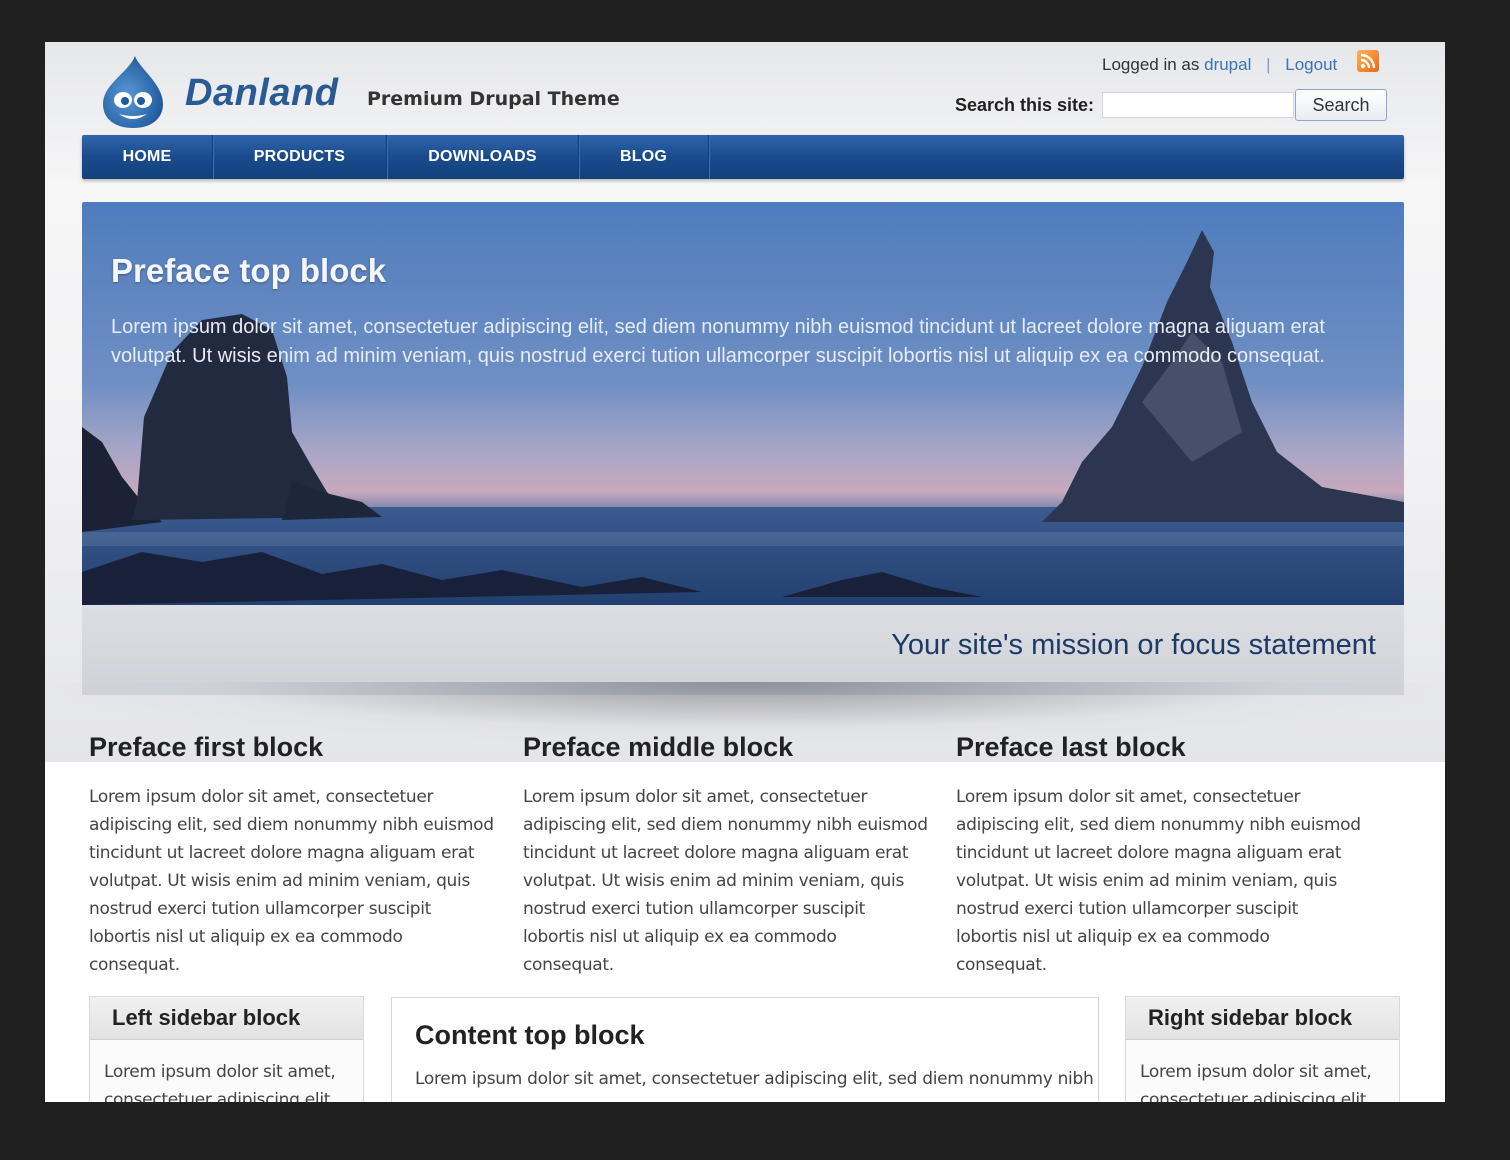  Describe the element at coordinates (206, 747) in the screenshot. I see `preface-first-title: Preface first block` at that location.